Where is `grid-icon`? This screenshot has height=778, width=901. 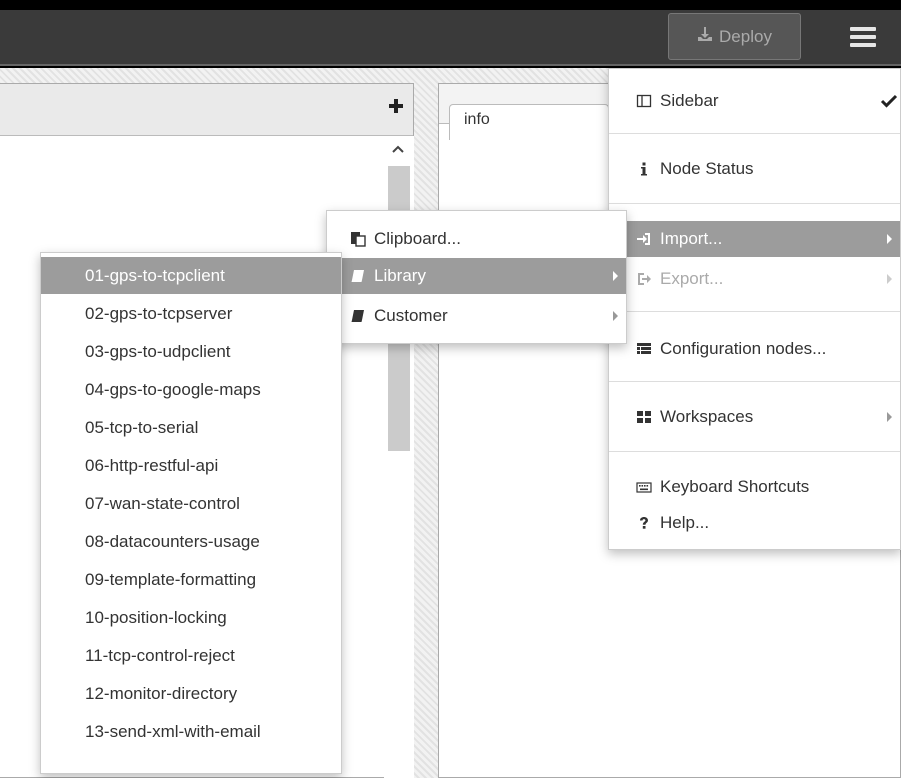 grid-icon is located at coordinates (644, 417).